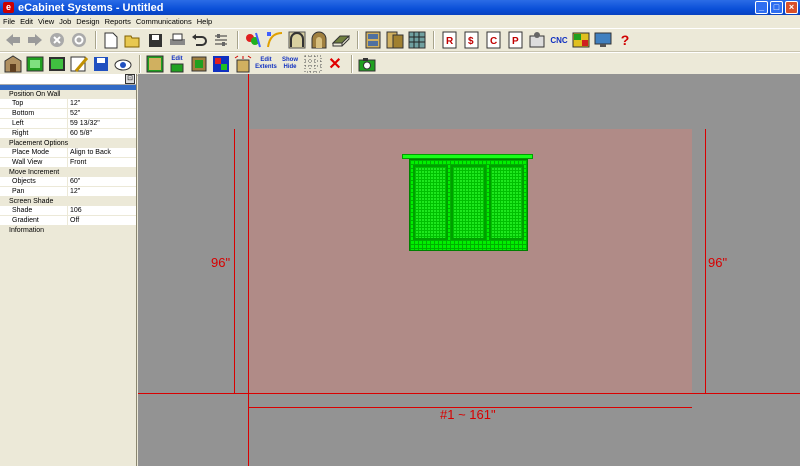 The width and height of the screenshot is (800, 466). Describe the element at coordinates (367, 64) in the screenshot. I see `camera-icon` at that location.